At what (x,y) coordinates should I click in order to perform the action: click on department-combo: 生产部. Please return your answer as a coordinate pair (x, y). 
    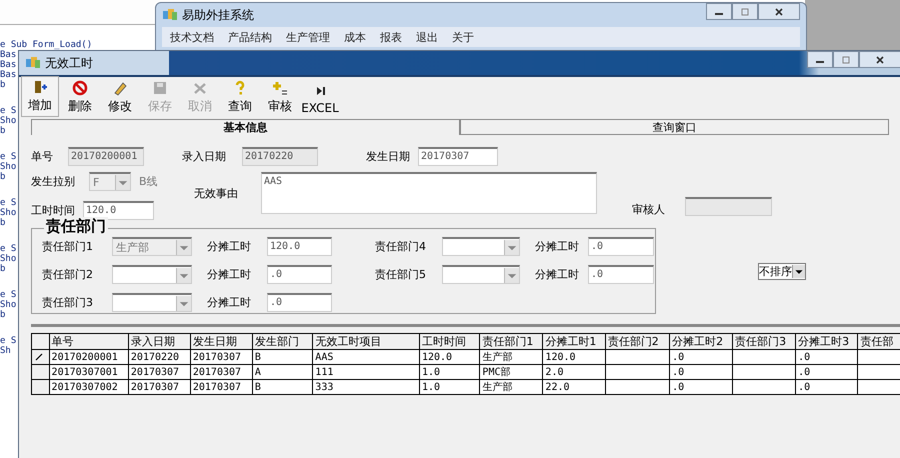
    Looking at the image, I should click on (152, 246).